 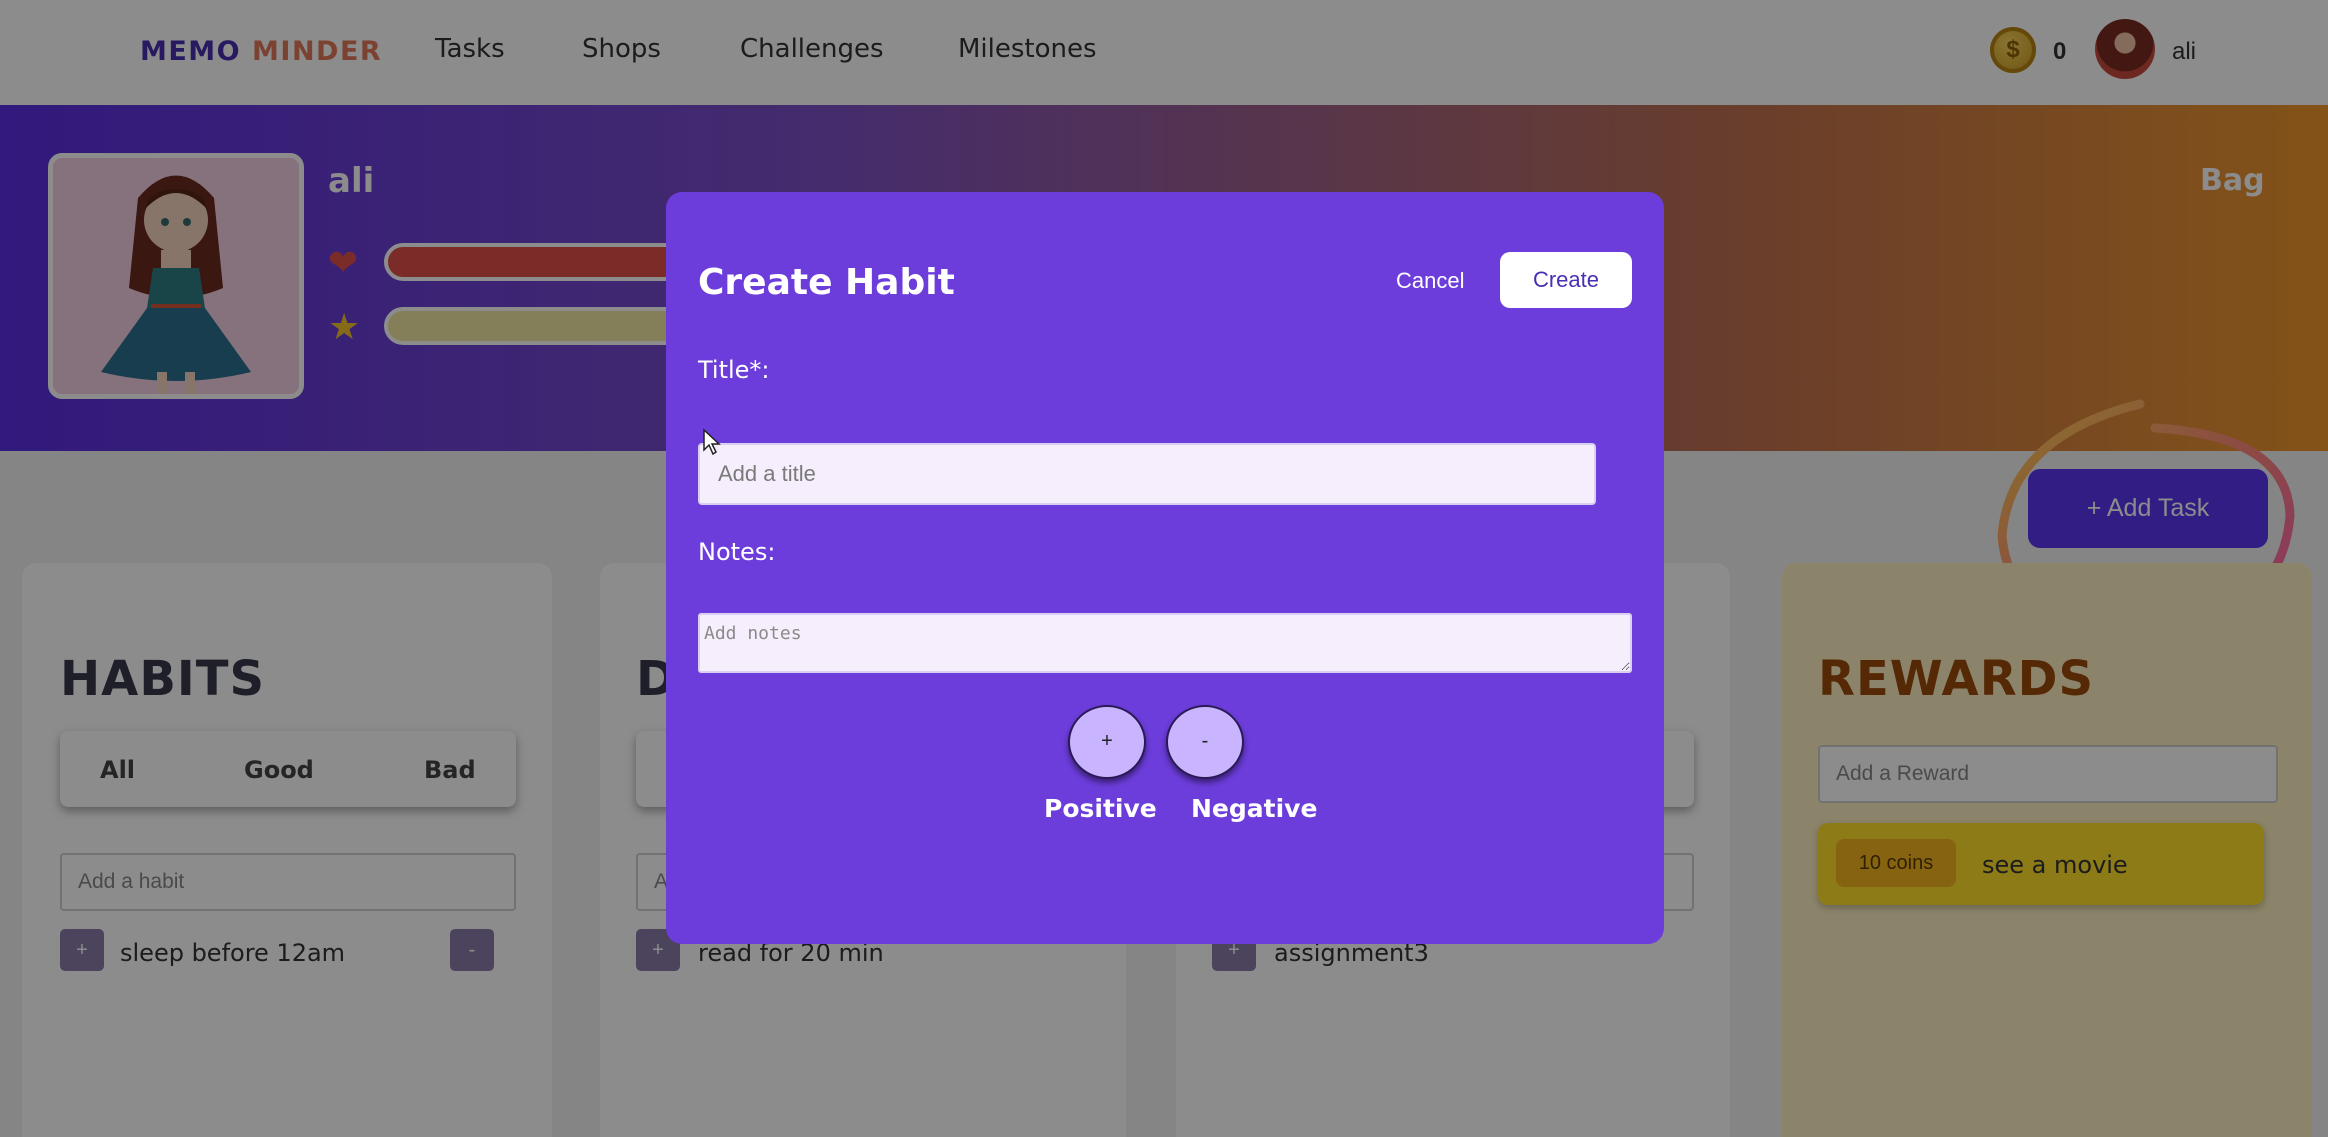 I want to click on negative-toggle-button: -, so click(x=1205, y=742).